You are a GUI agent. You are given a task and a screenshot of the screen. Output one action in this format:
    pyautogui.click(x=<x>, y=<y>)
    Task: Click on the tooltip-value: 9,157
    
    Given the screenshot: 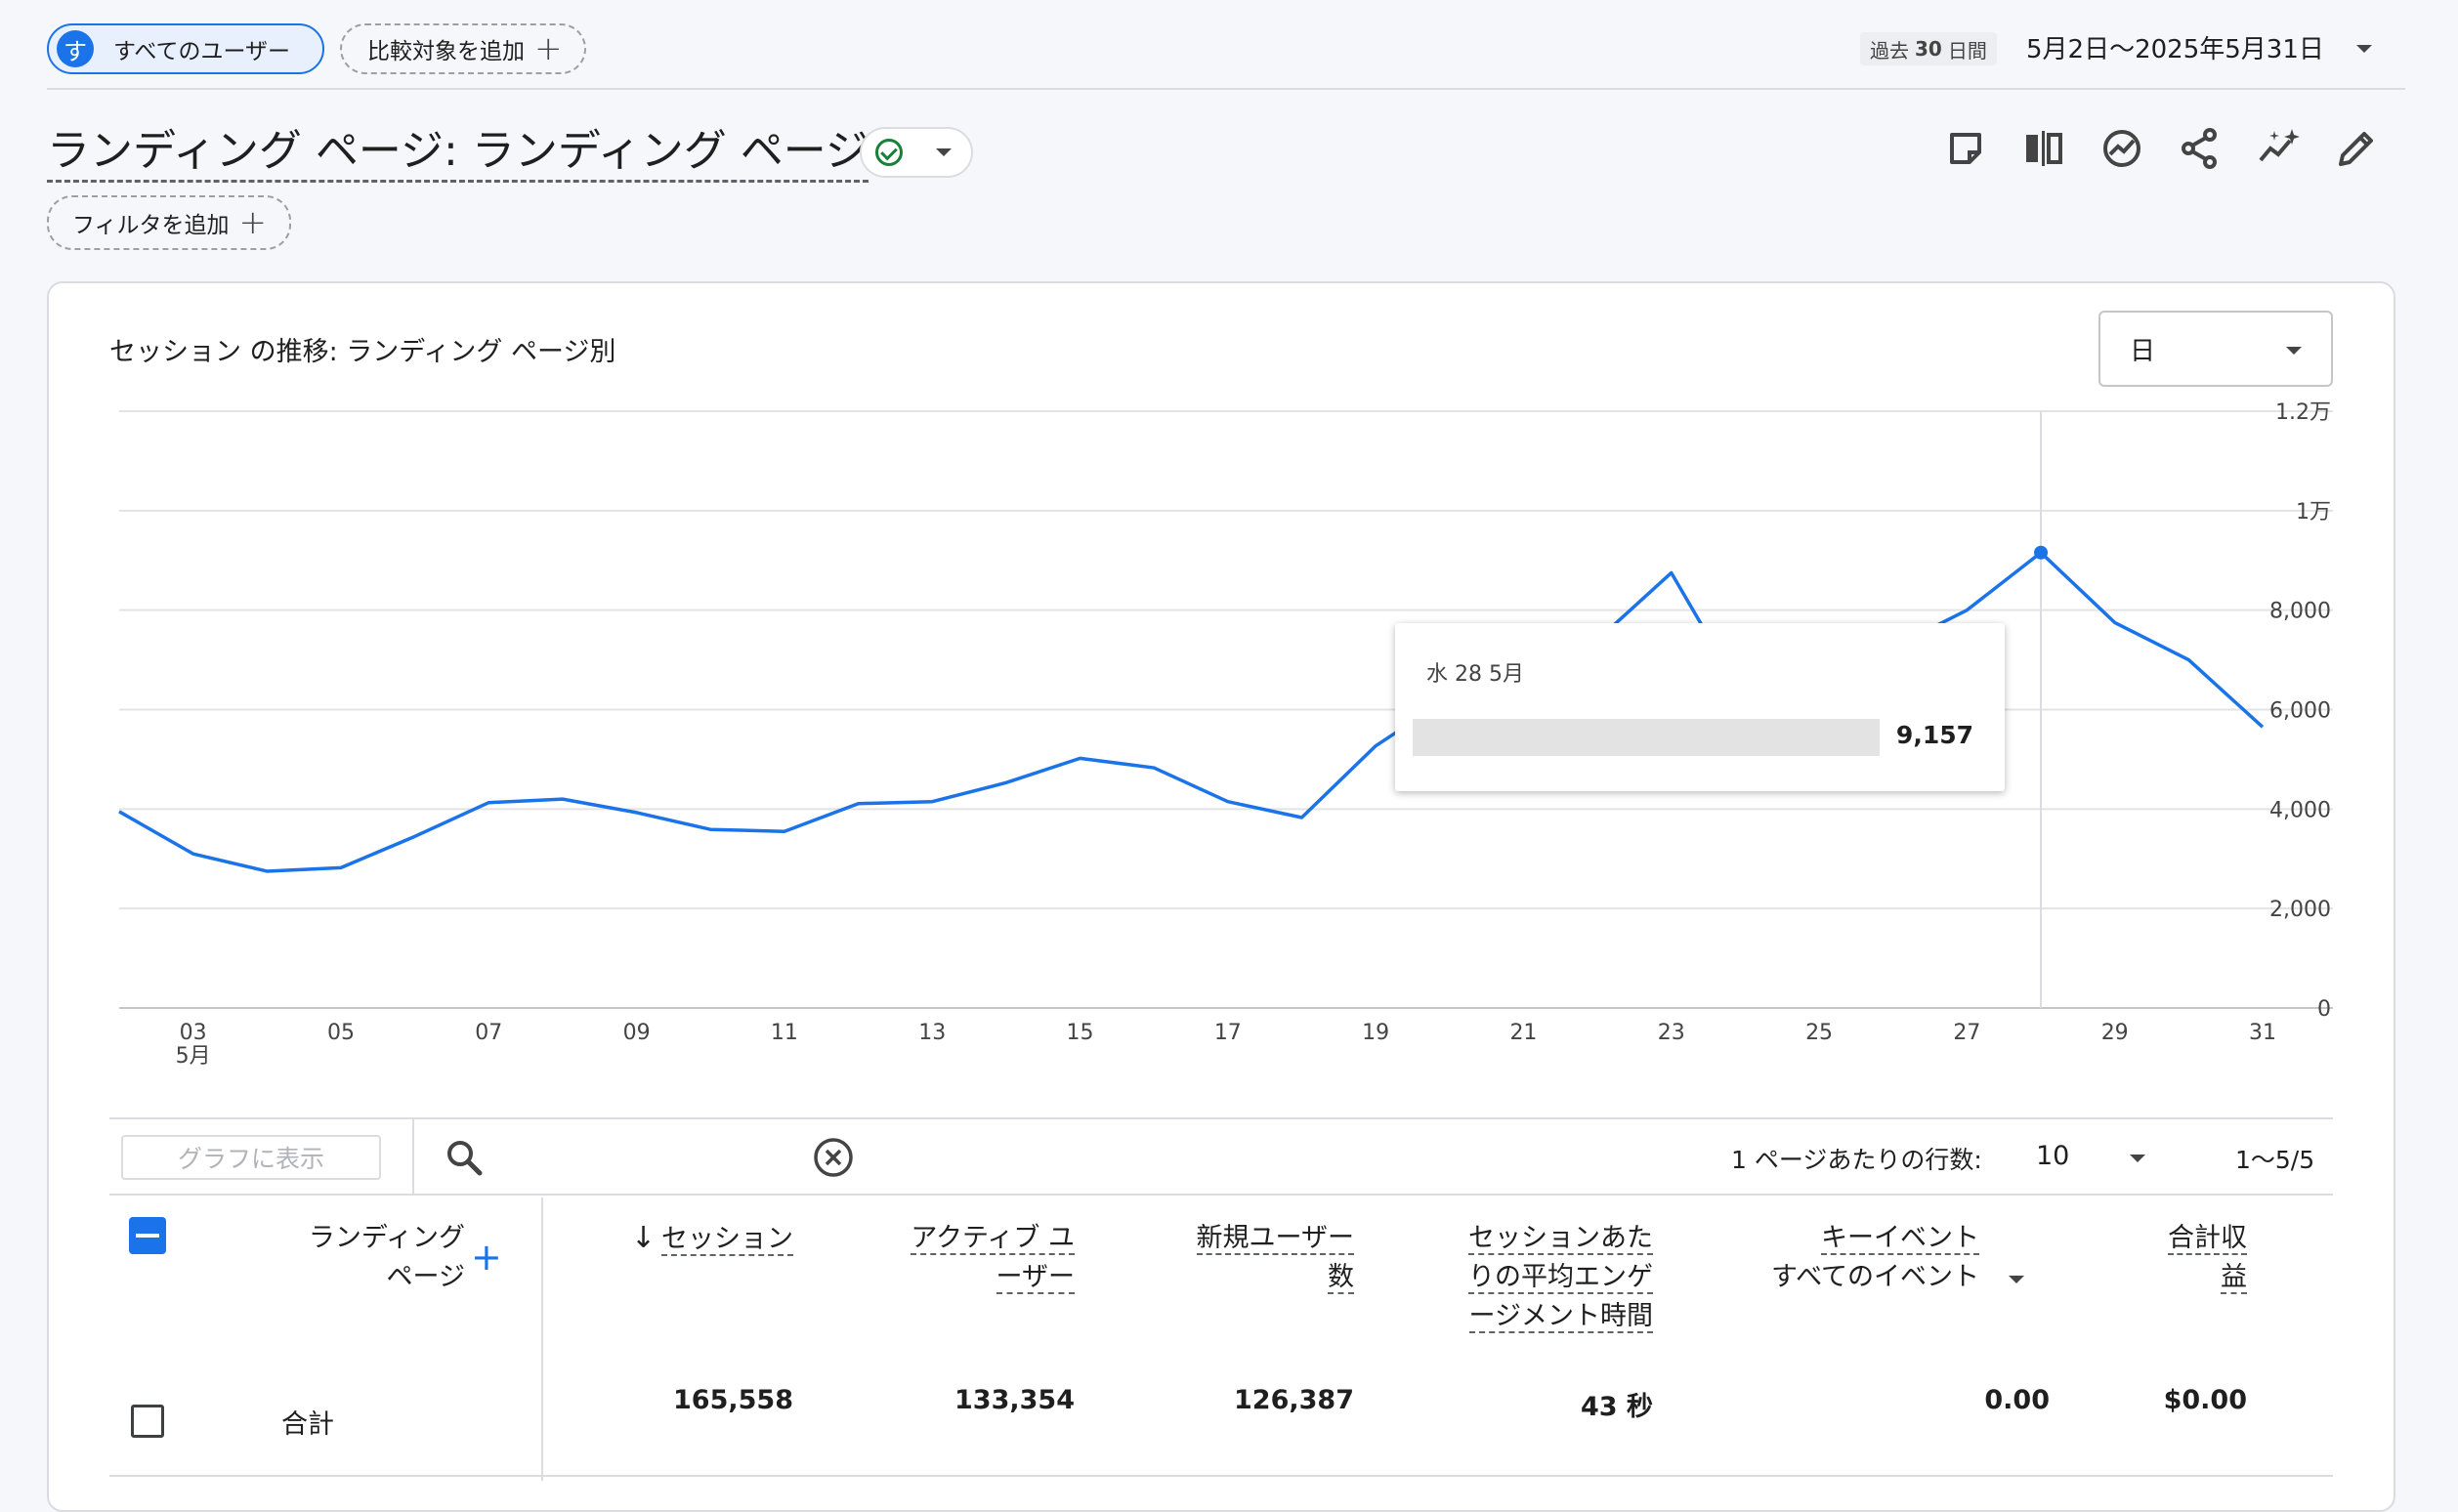 What is the action you would take?
    pyautogui.click(x=1934, y=735)
    